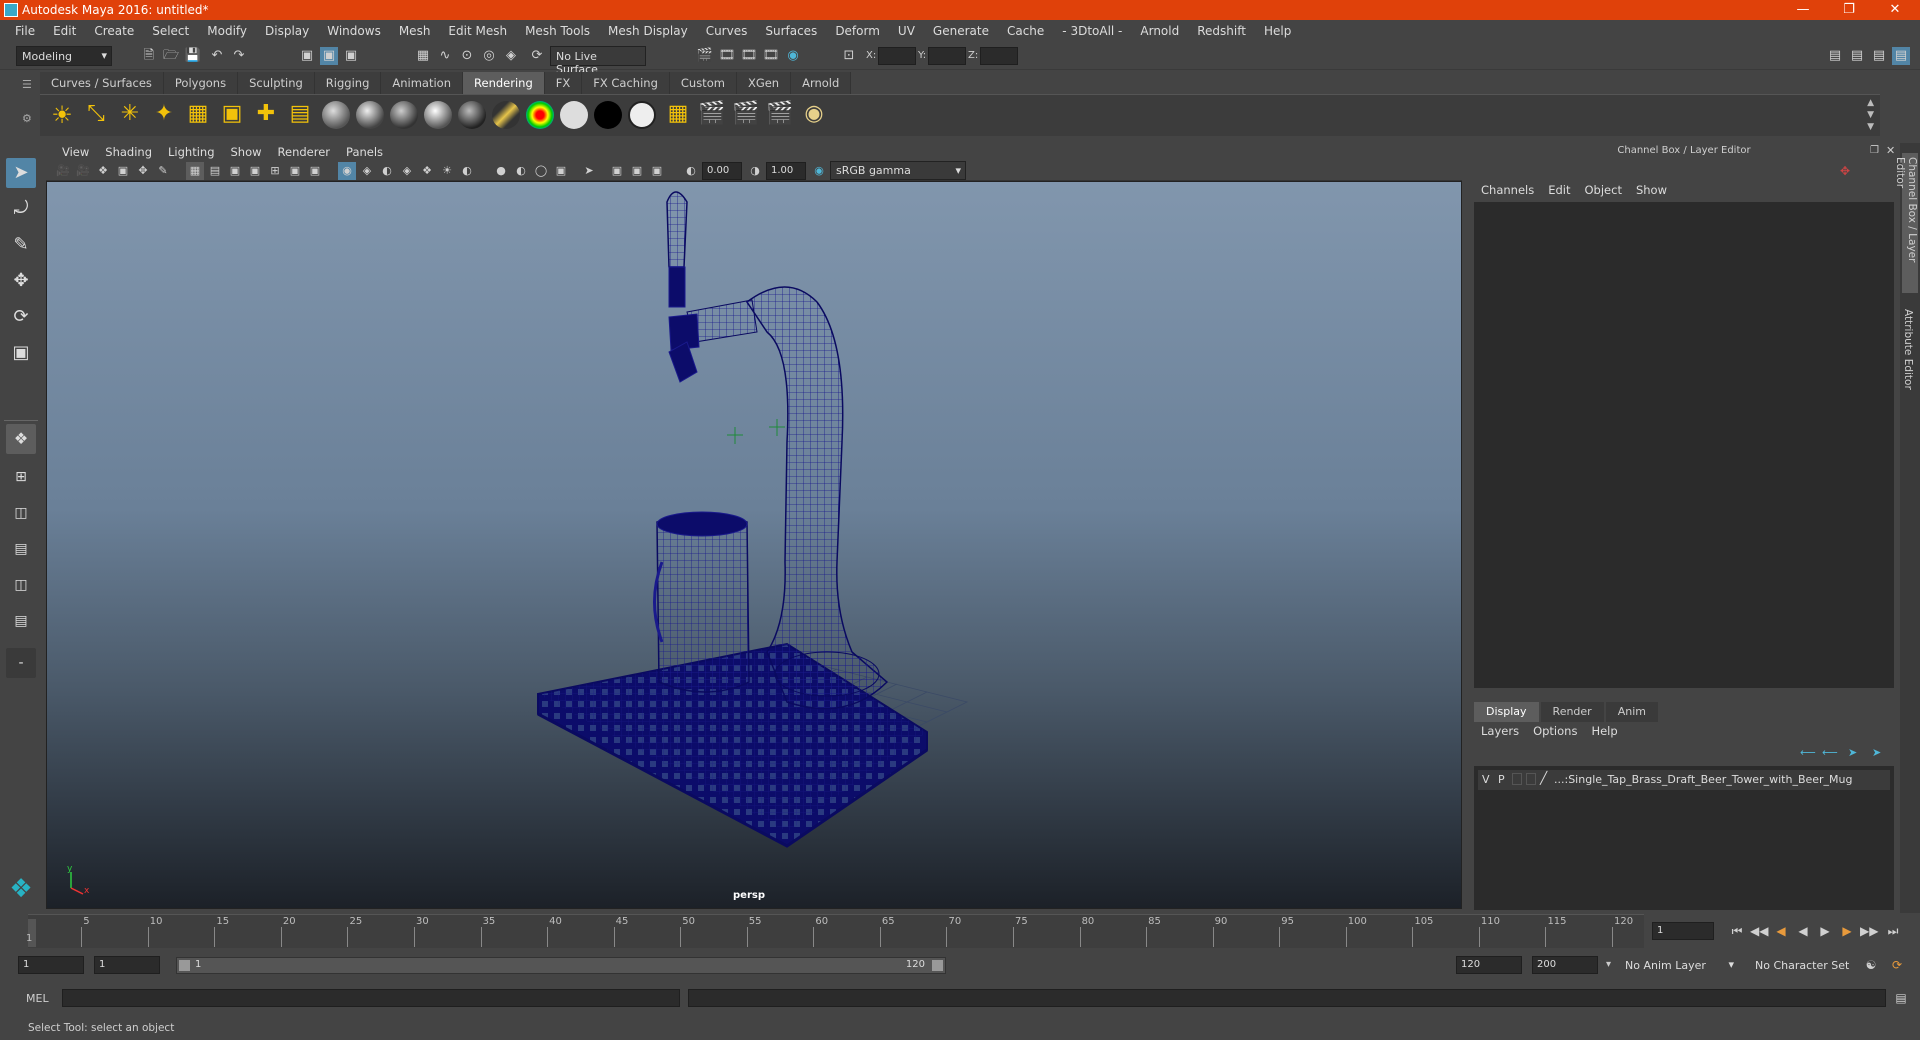 The height and width of the screenshot is (1040, 1920). What do you see at coordinates (1025, 31) in the screenshot?
I see `menu-cache: Cache` at bounding box center [1025, 31].